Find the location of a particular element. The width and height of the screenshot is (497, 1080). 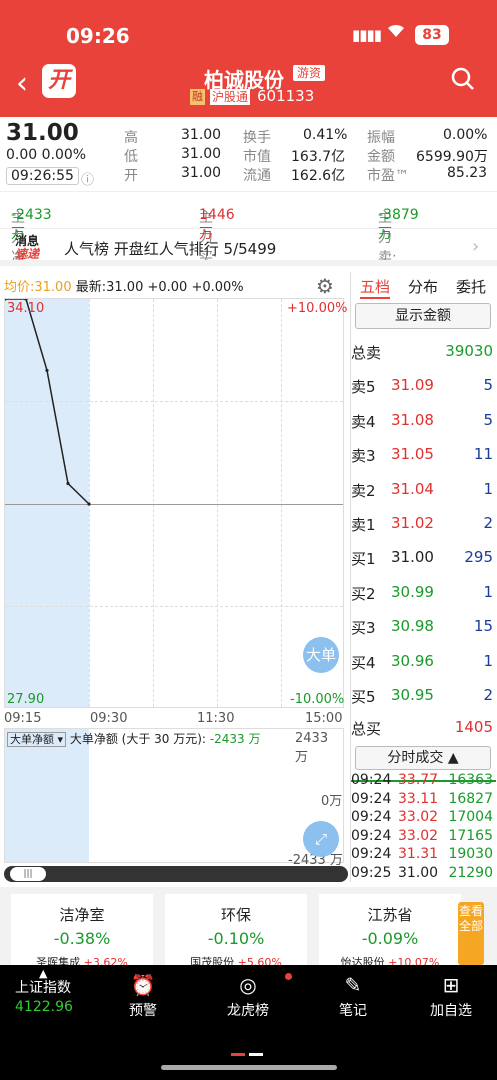

index-ticker: ▲ 上证指数 4122.96 is located at coordinates (44, 991).